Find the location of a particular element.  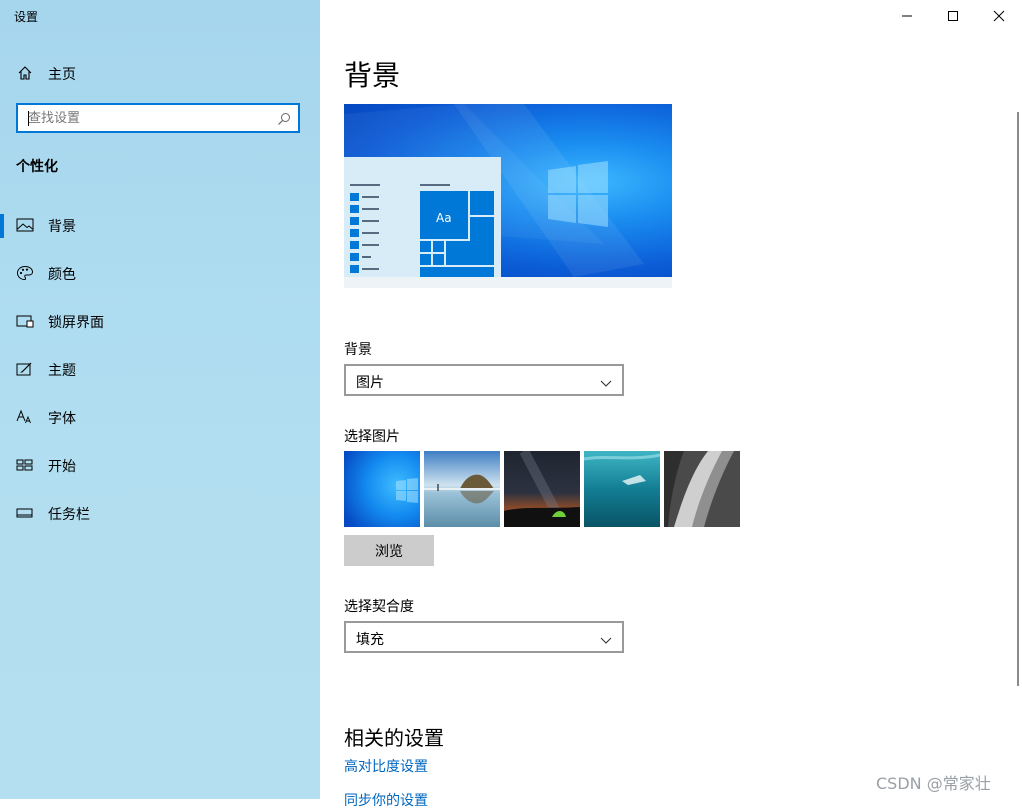

sidebar-item-label: 任务栏 is located at coordinates (69, 515).